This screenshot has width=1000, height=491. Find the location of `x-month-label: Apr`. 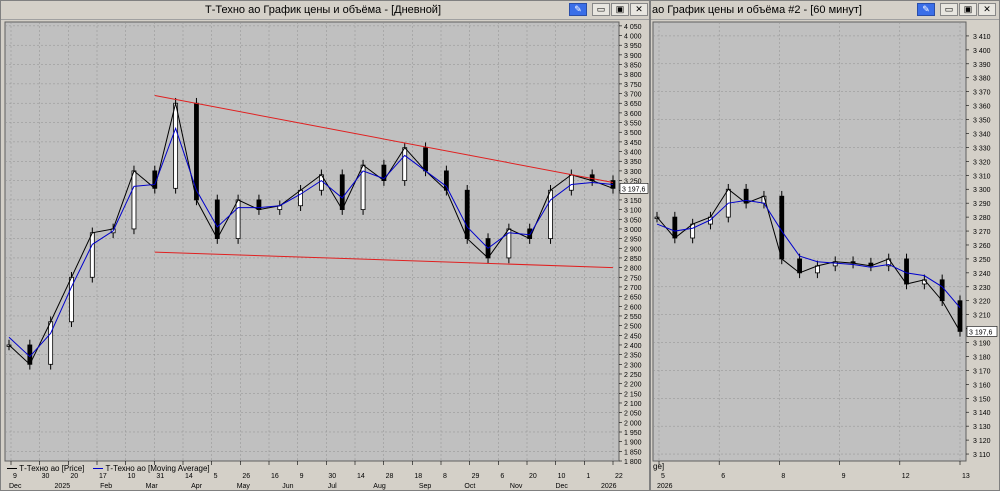

x-month-label: Apr is located at coordinates (197, 486).